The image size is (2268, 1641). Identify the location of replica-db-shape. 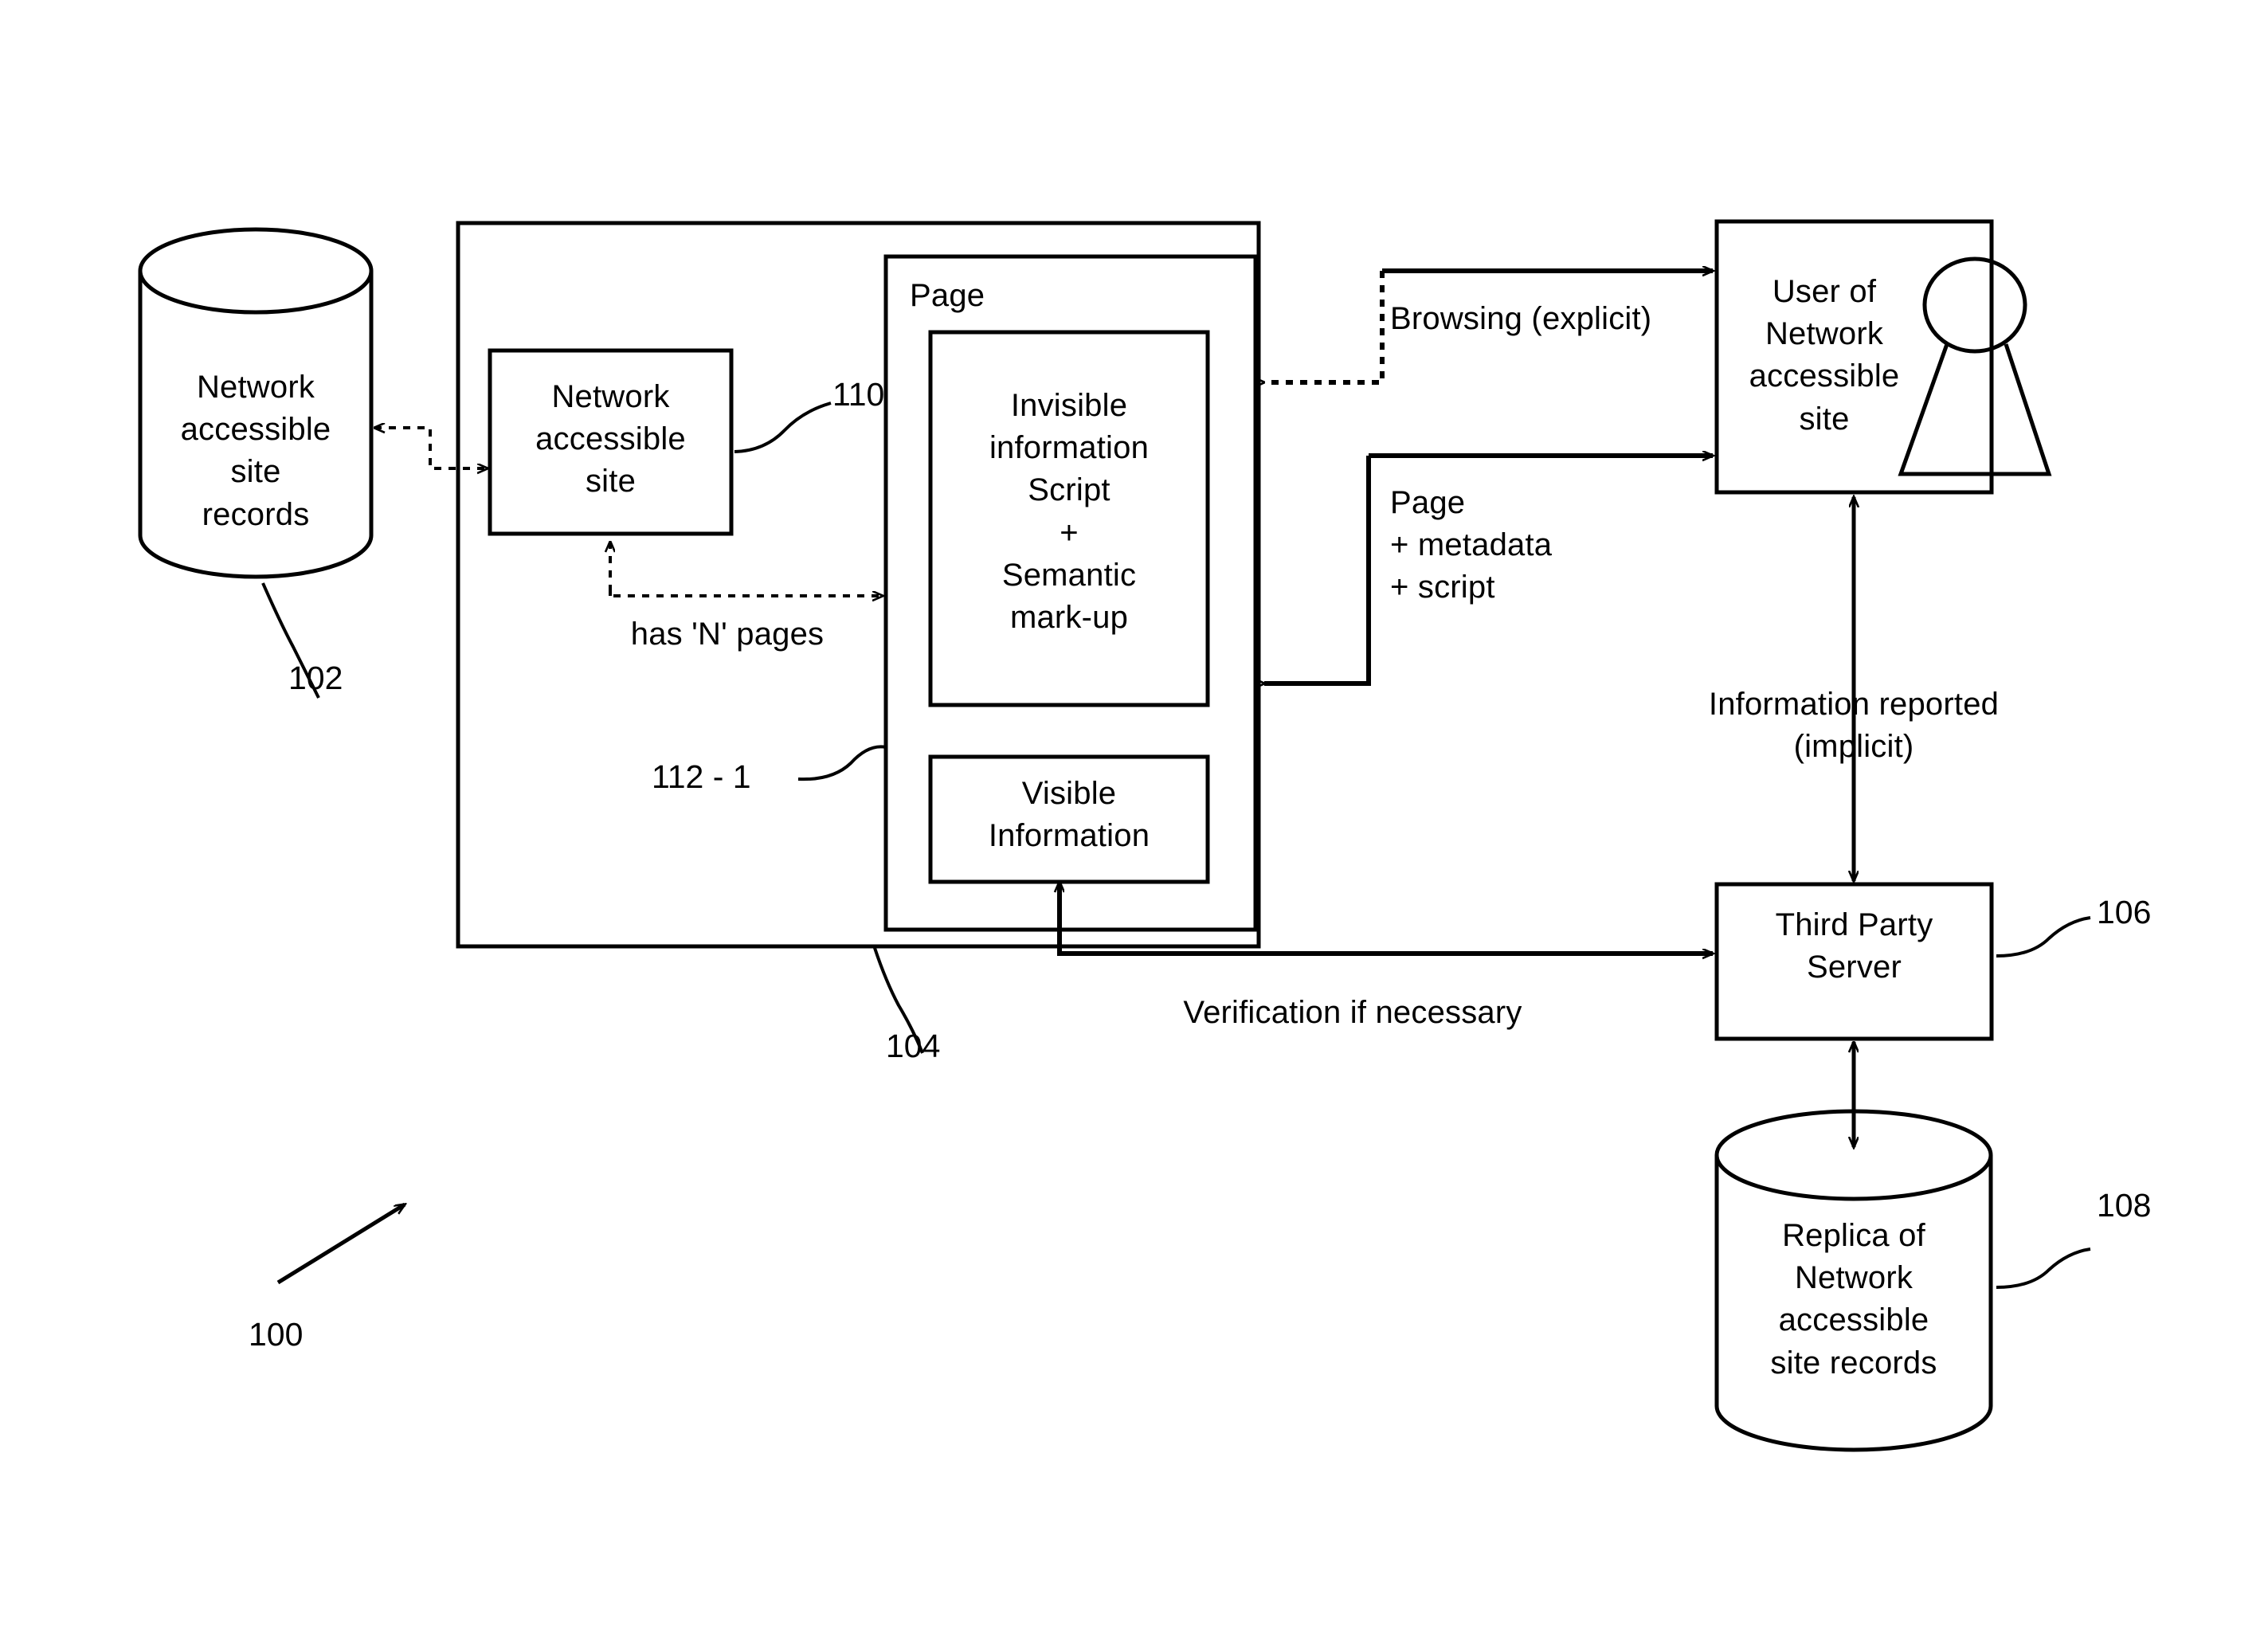
(1854, 1281).